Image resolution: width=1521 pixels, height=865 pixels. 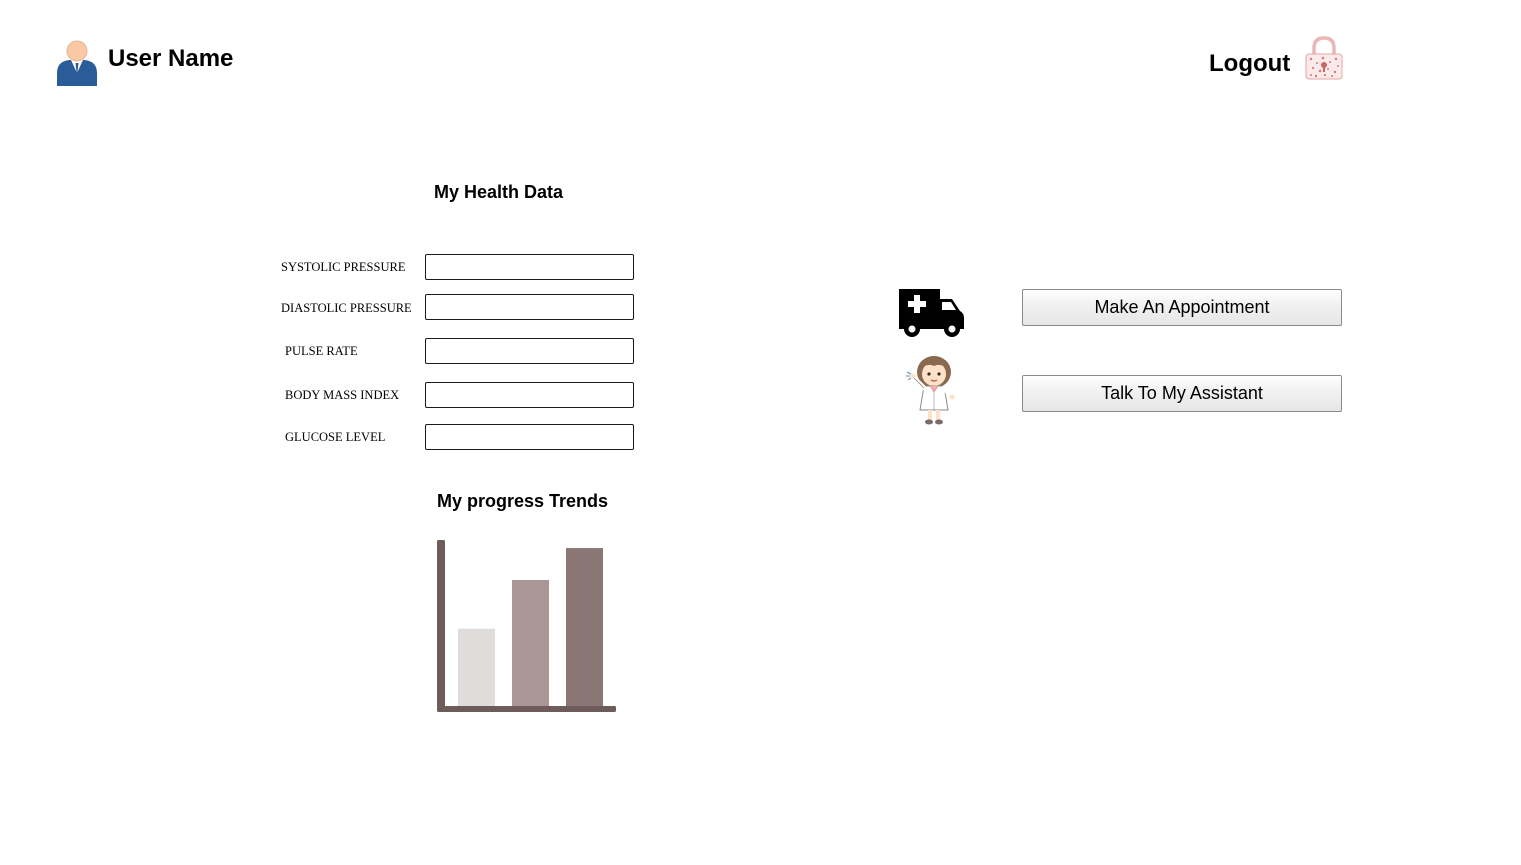 What do you see at coordinates (932, 389) in the screenshot?
I see `doctor-assistant-icon` at bounding box center [932, 389].